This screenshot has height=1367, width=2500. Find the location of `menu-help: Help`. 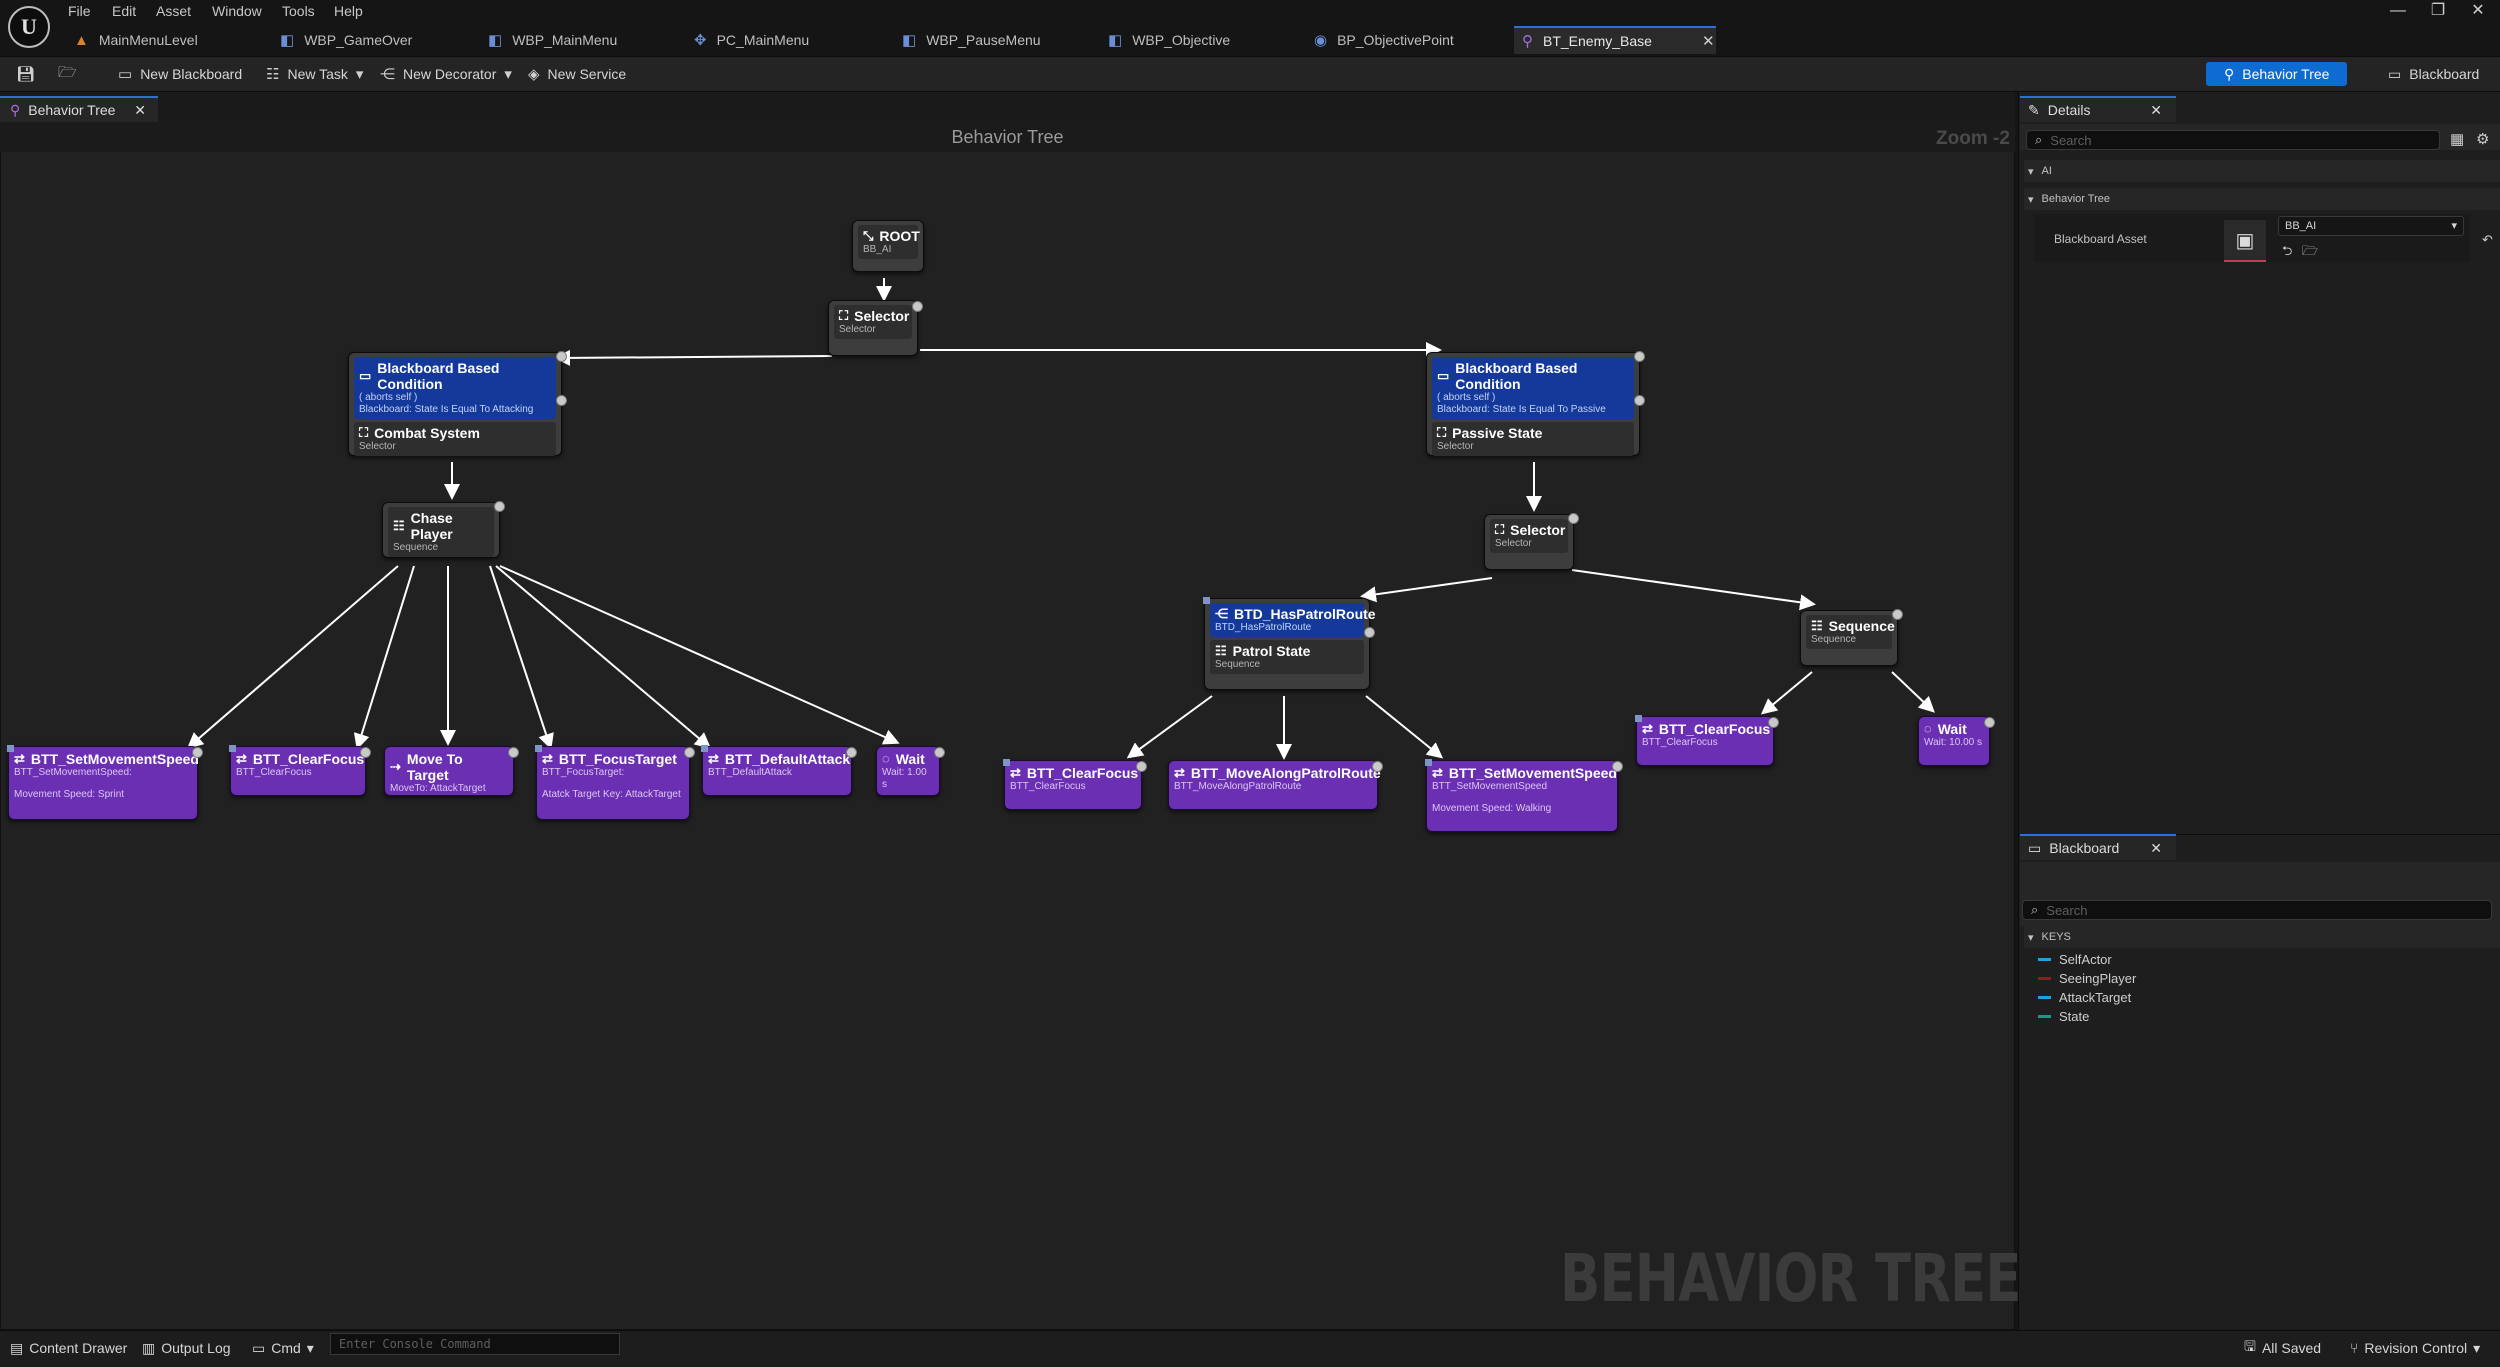

menu-help: Help is located at coordinates (348, 11).